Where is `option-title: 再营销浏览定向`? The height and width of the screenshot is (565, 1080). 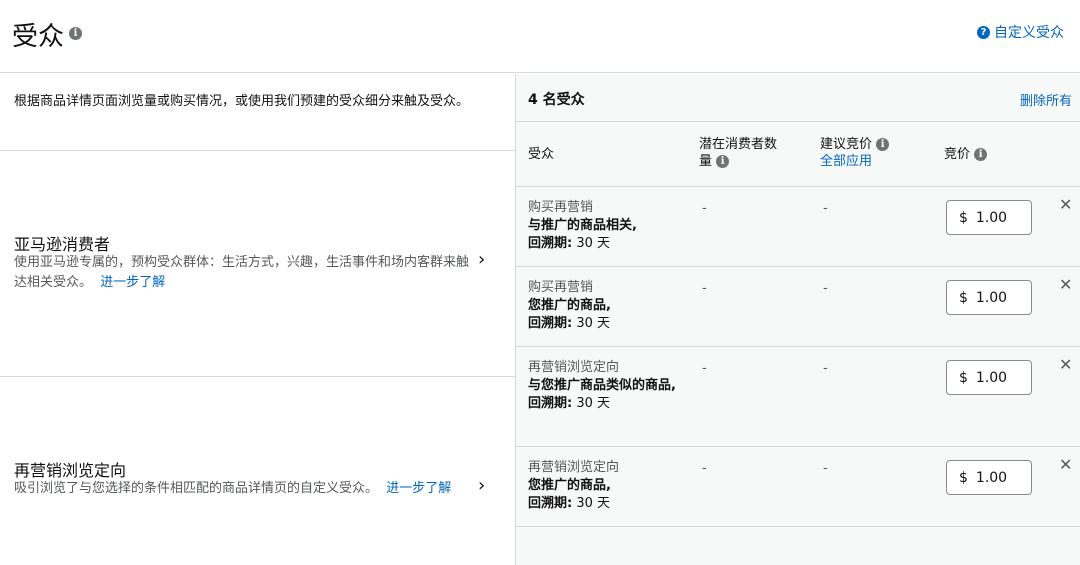 option-title: 再营销浏览定向 is located at coordinates (70, 470).